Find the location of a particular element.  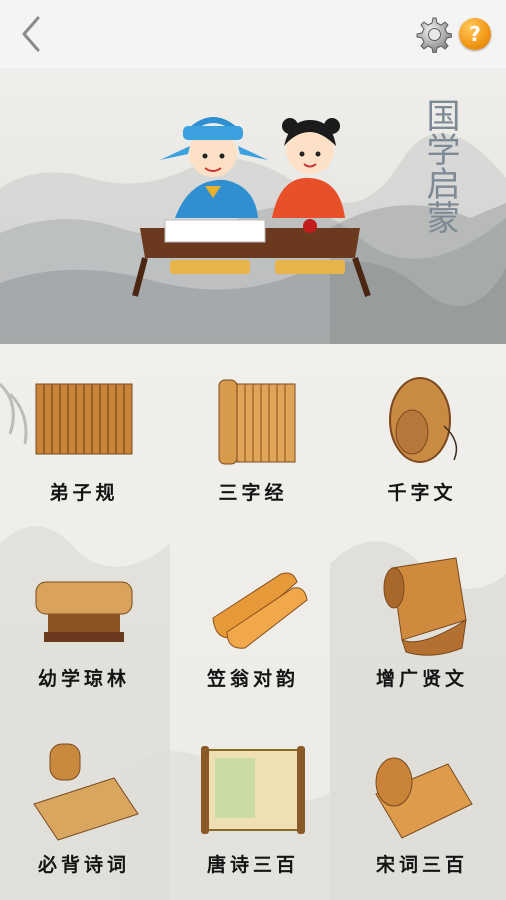

banner-vertical-title: 国学启蒙 is located at coordinates (440, 166).